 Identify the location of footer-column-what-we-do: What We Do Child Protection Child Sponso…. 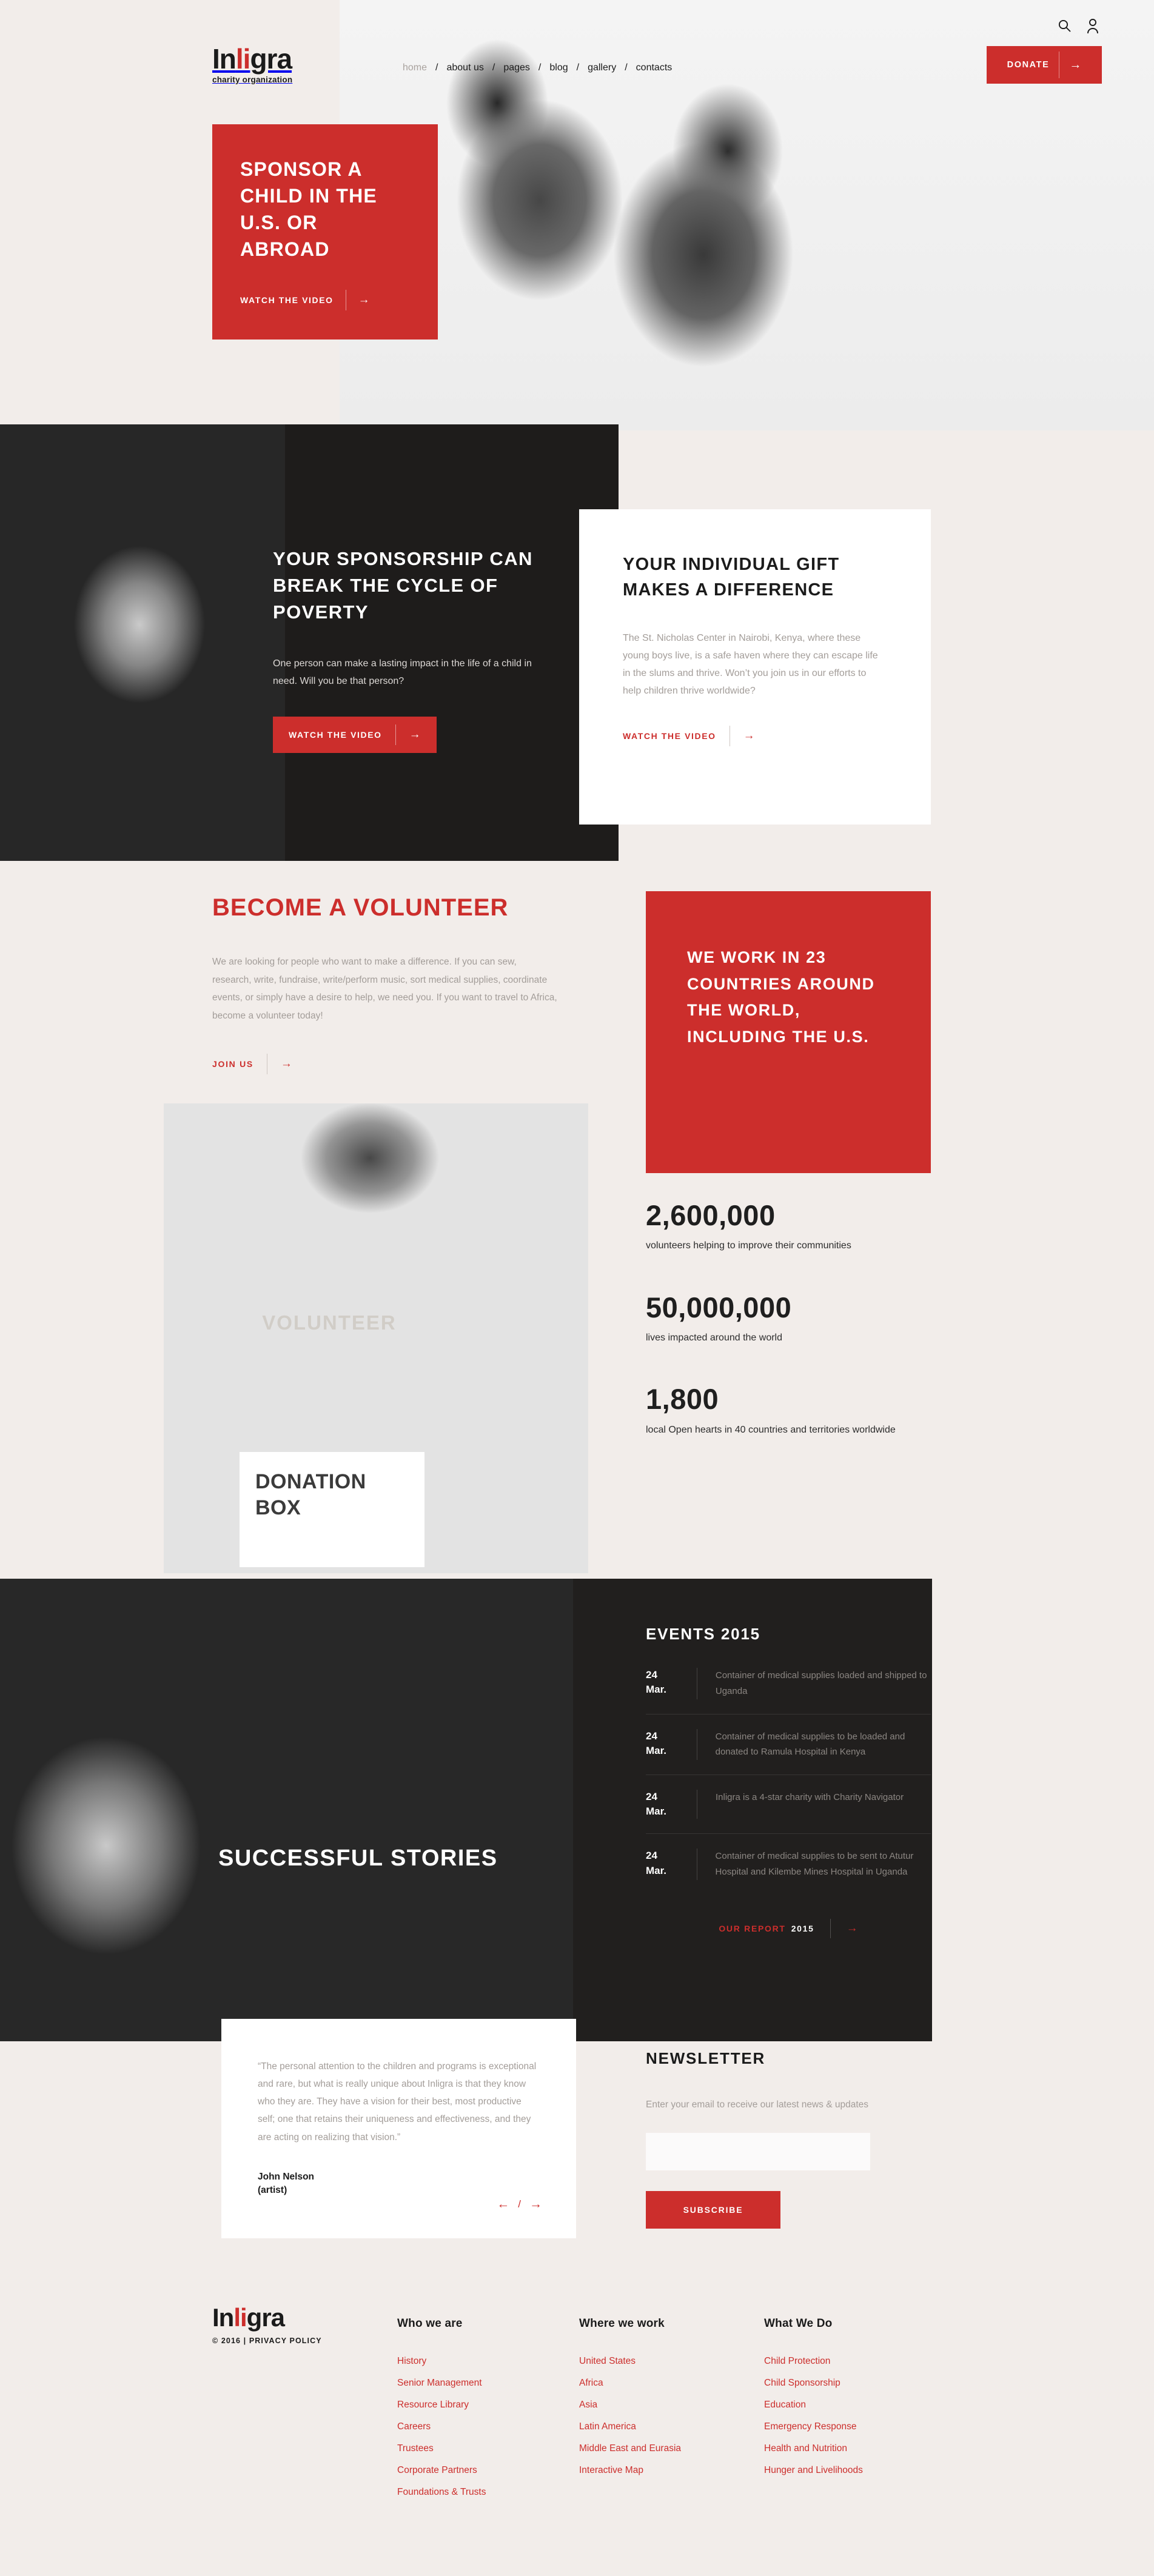
(855, 2402).